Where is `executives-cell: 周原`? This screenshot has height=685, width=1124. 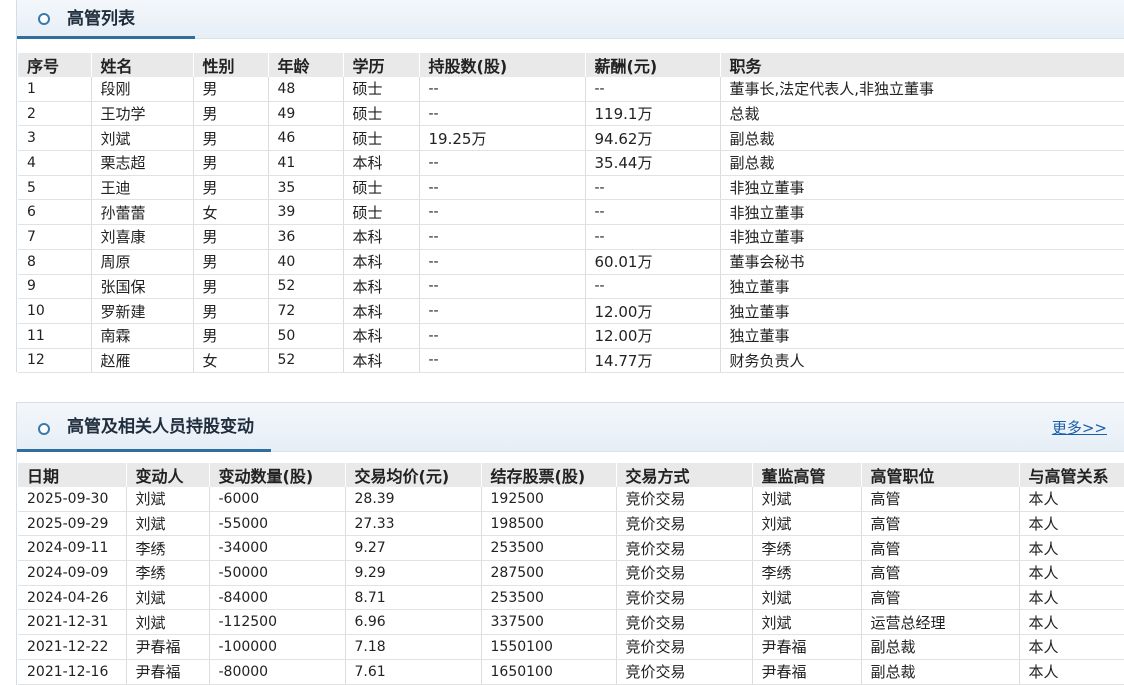 executives-cell: 周原 is located at coordinates (142, 262).